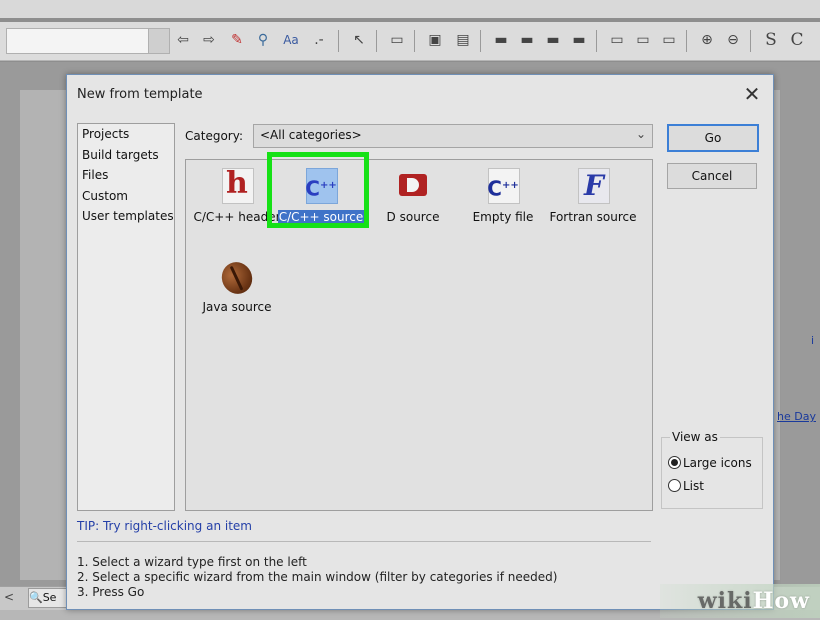  I want to click on view-as-legend: View as, so click(695, 437).